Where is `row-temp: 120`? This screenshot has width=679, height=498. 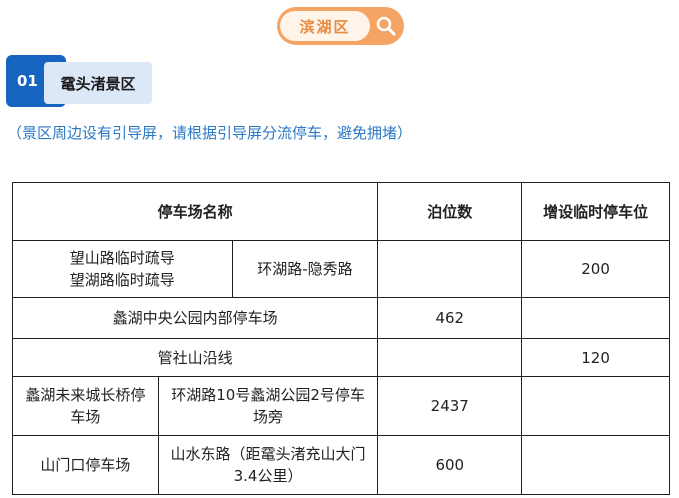 row-temp: 120 is located at coordinates (595, 357).